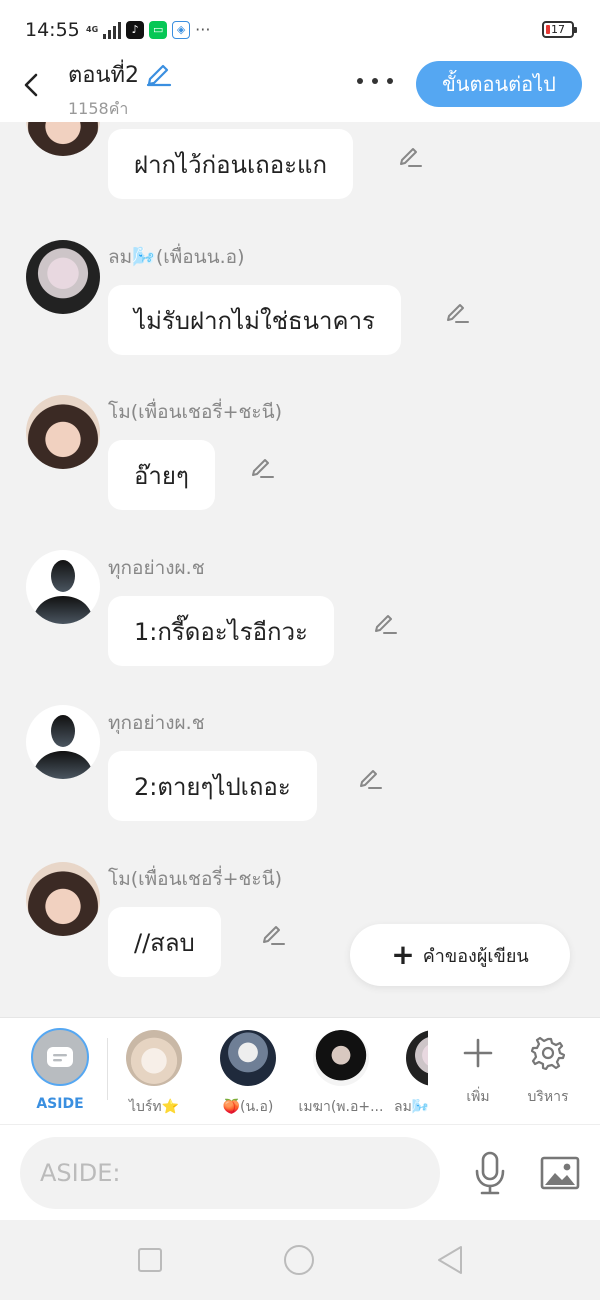 Image resolution: width=600 pixels, height=1300 pixels. Describe the element at coordinates (158, 29) in the screenshot. I see `line-icon: ▭` at that location.